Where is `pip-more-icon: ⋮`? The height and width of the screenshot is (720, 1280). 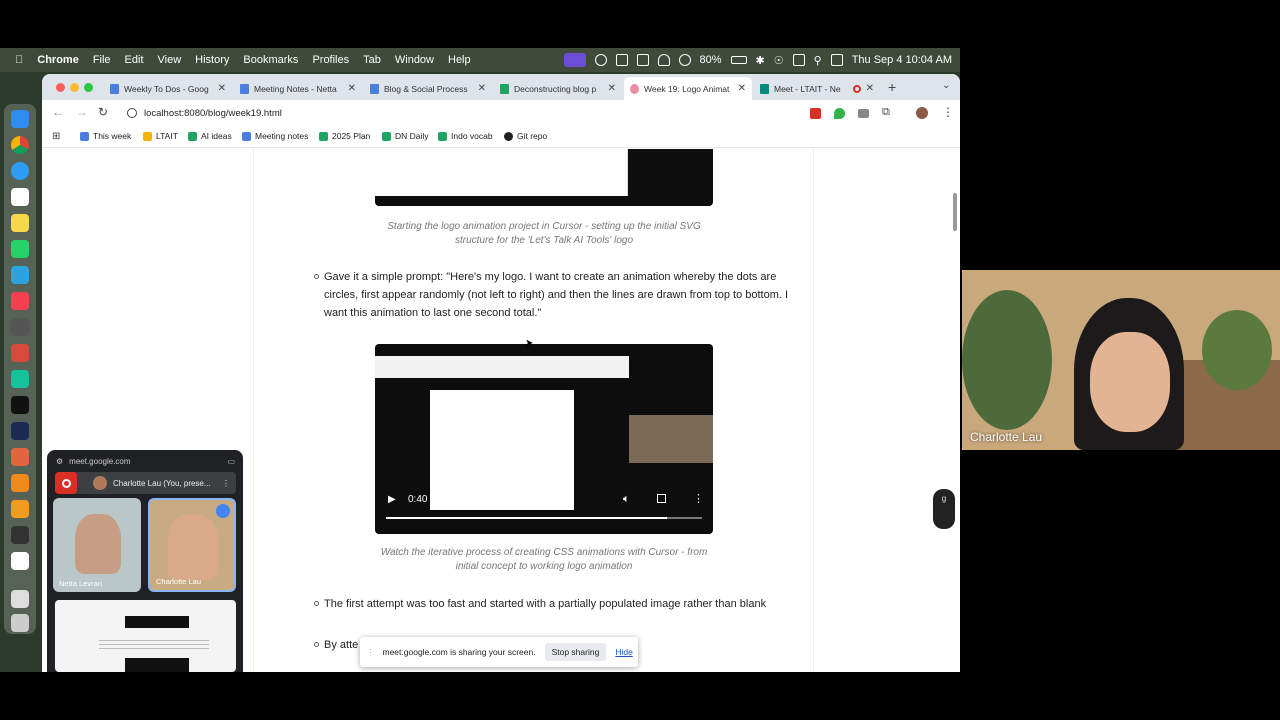 pip-more-icon: ⋮ is located at coordinates (226, 483).